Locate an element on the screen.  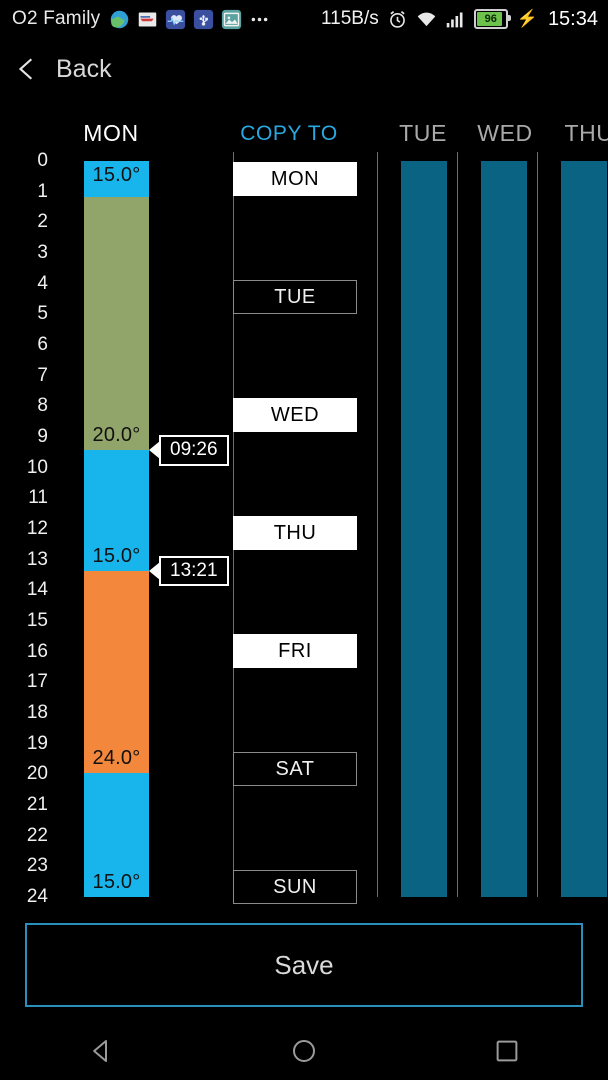
time-handle: 09:26 is located at coordinates (189, 450).